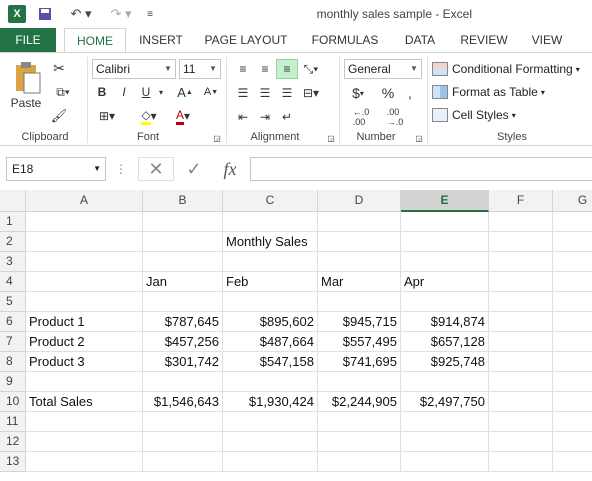  What do you see at coordinates (270, 322) in the screenshot?
I see `cell-c6: $895,602` at bounding box center [270, 322].